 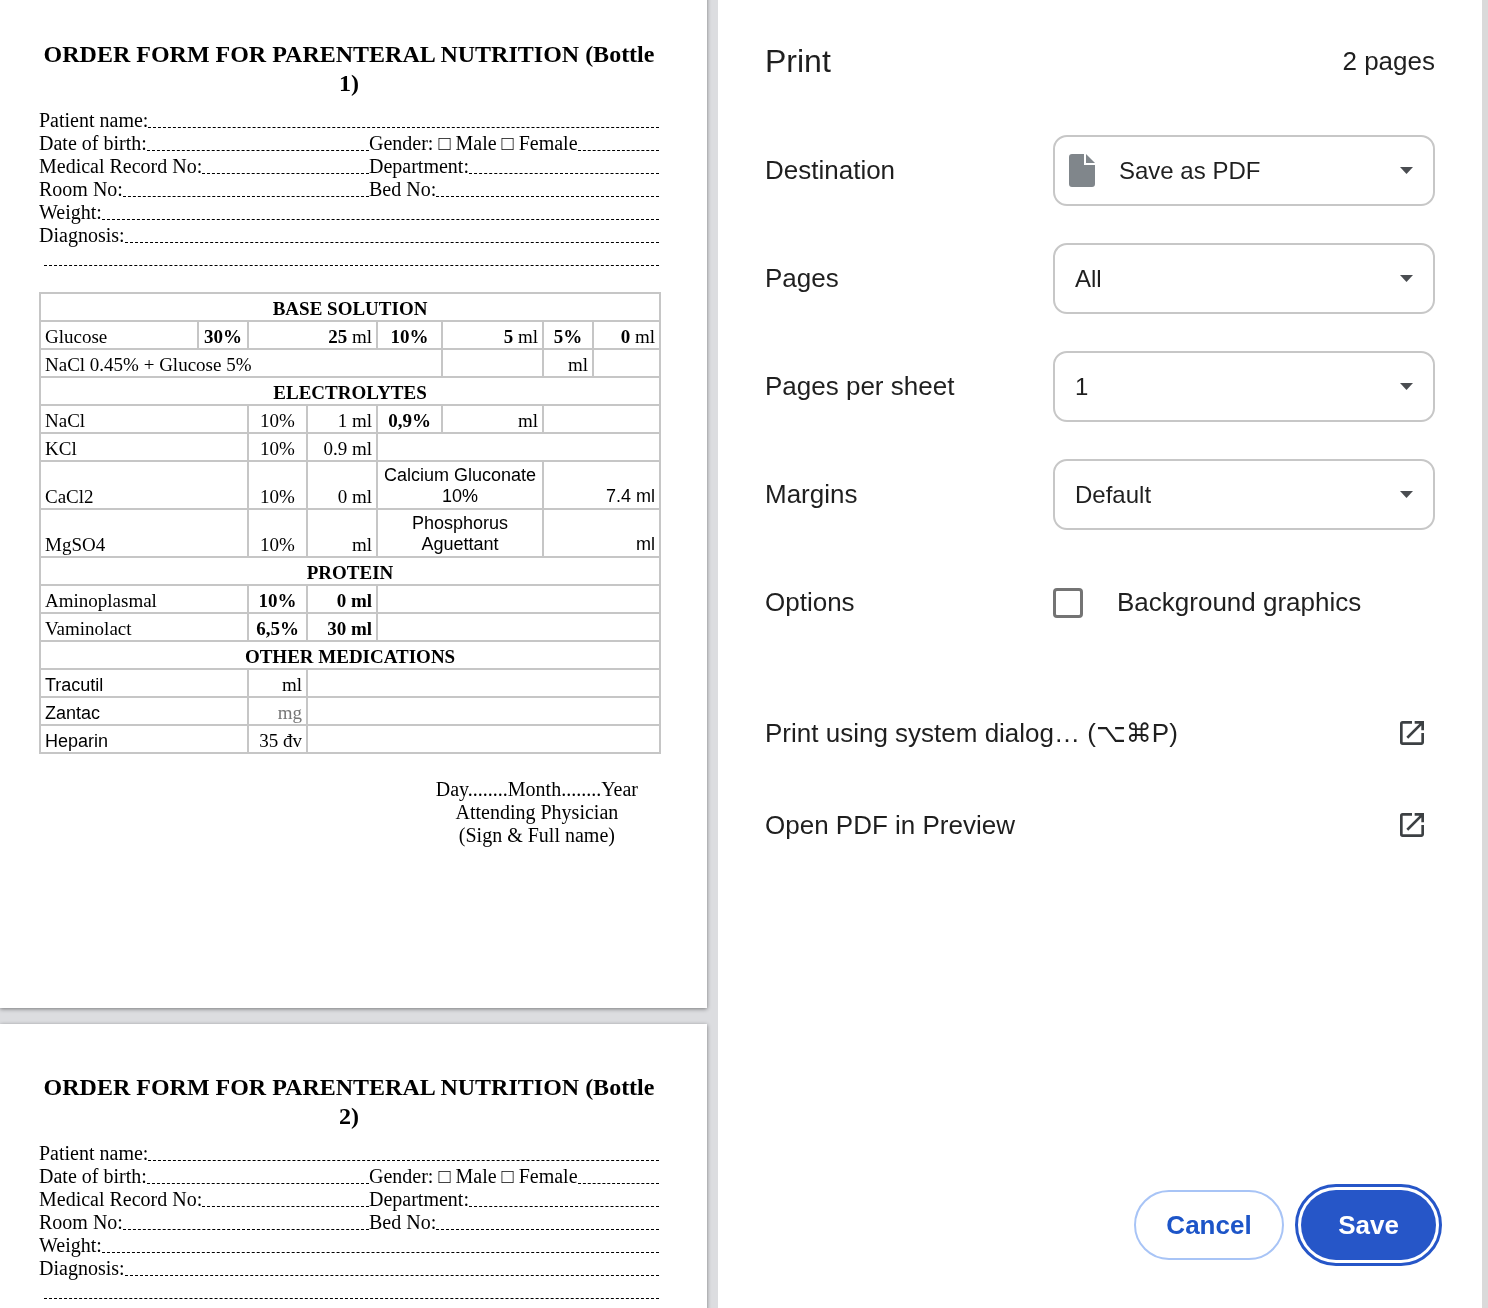 What do you see at coordinates (350, 655) in the screenshot?
I see `section-header: OTHER MEDICATIONS` at bounding box center [350, 655].